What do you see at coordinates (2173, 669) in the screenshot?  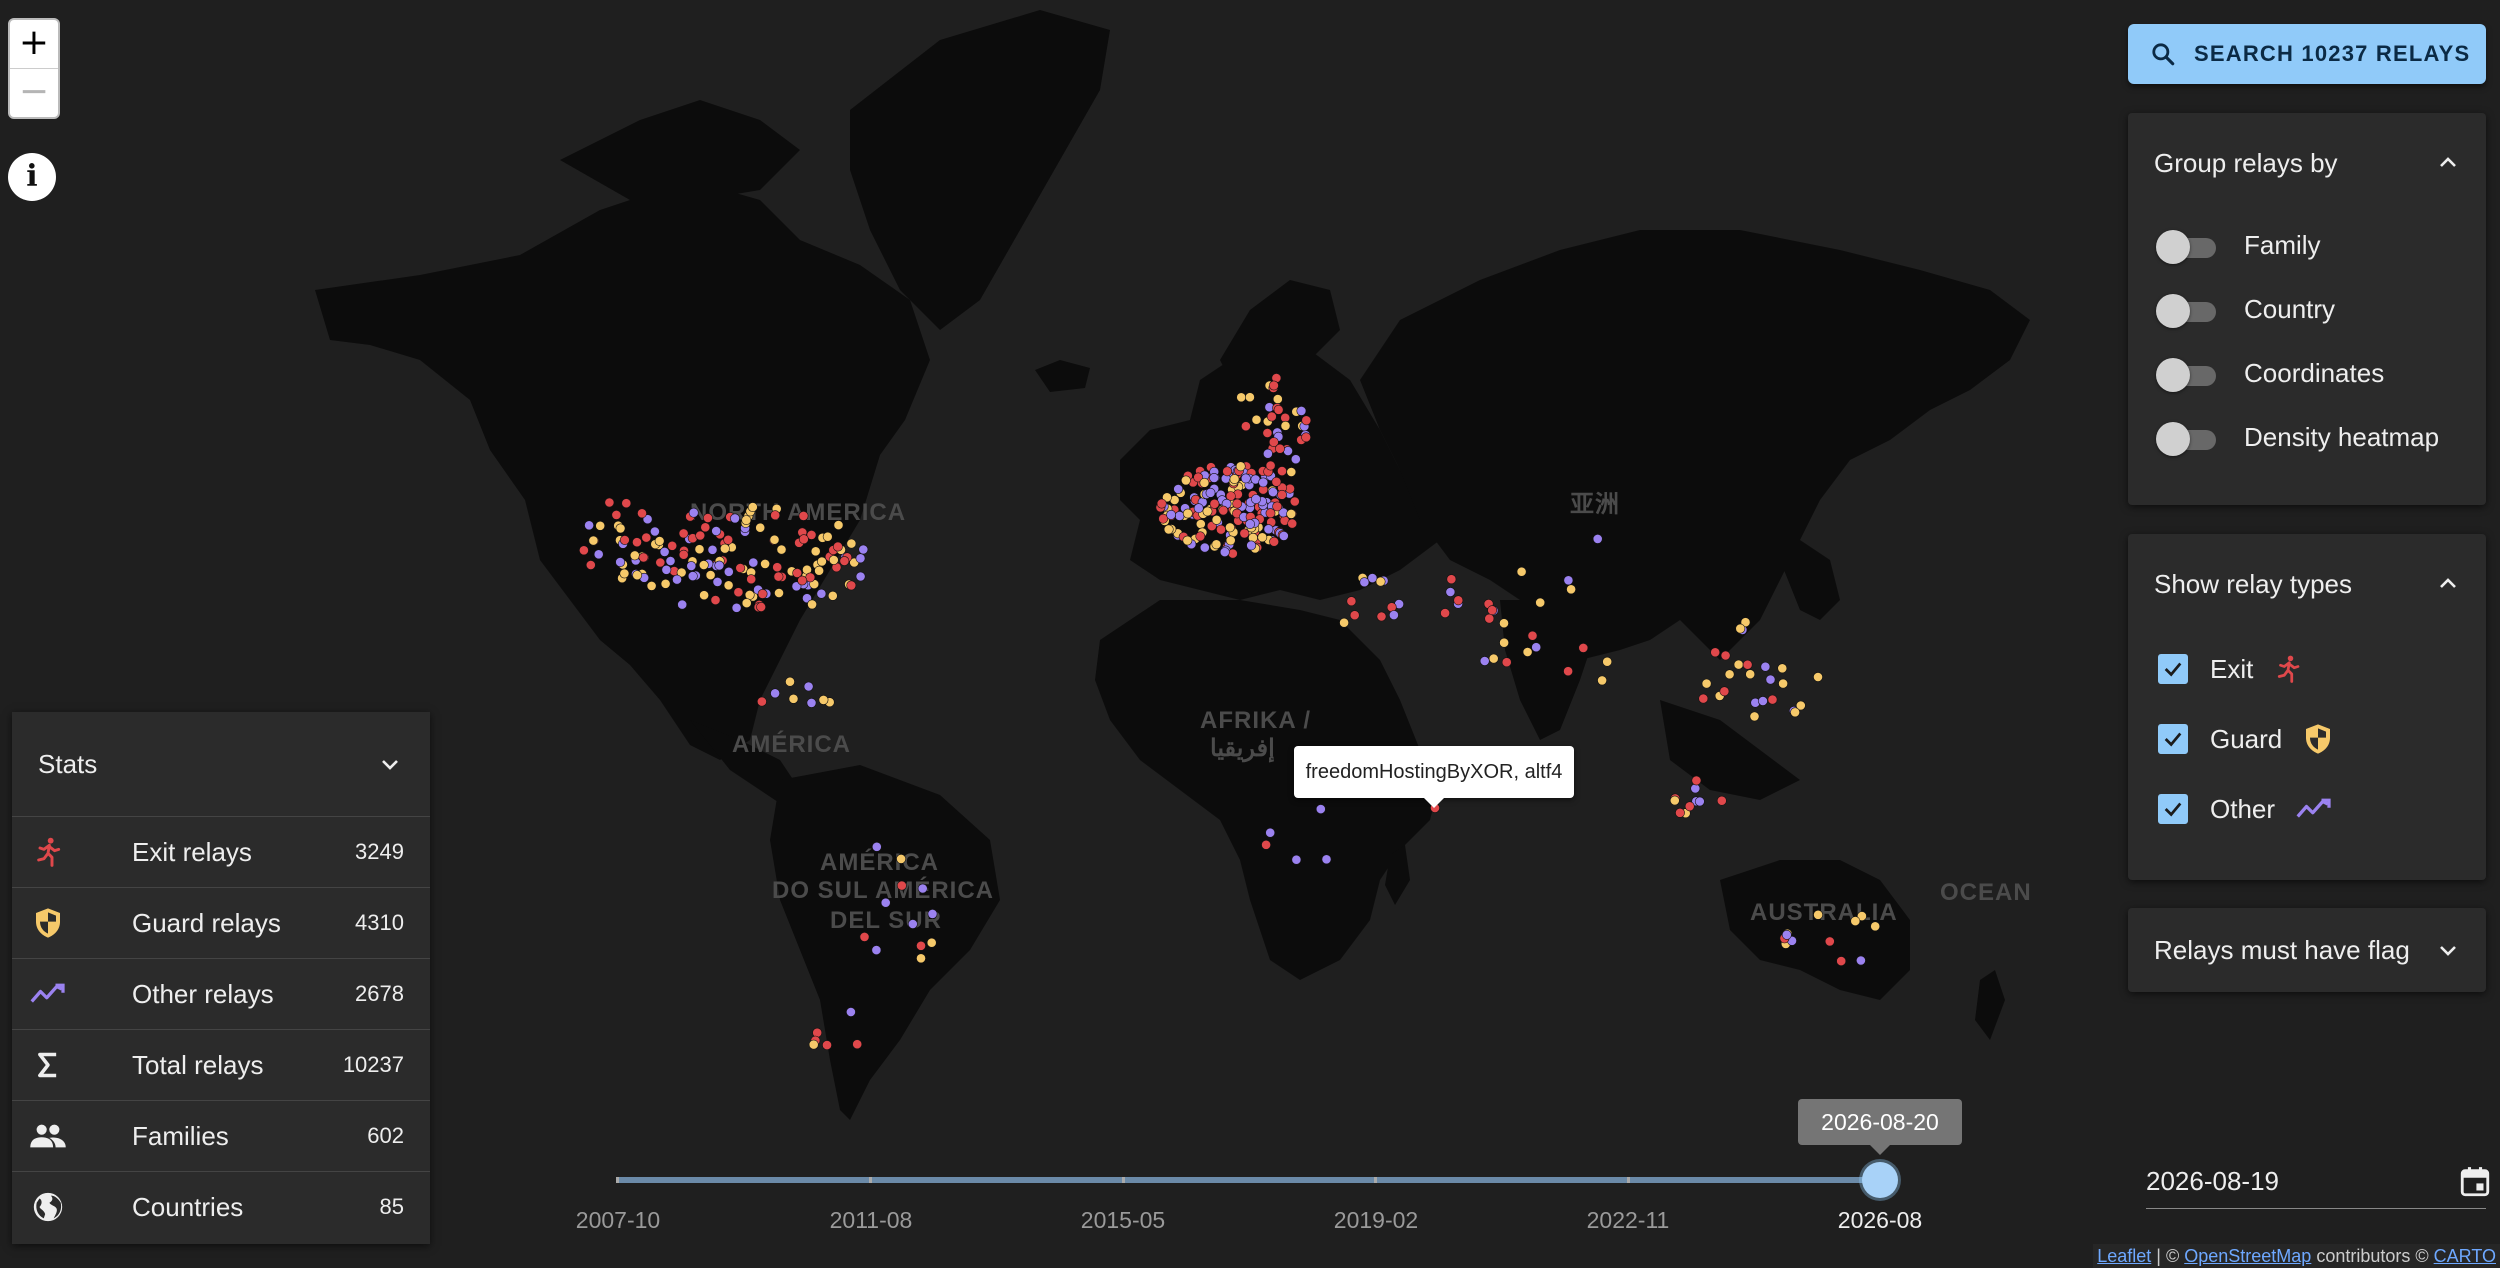 I see `exit-checkbox` at bounding box center [2173, 669].